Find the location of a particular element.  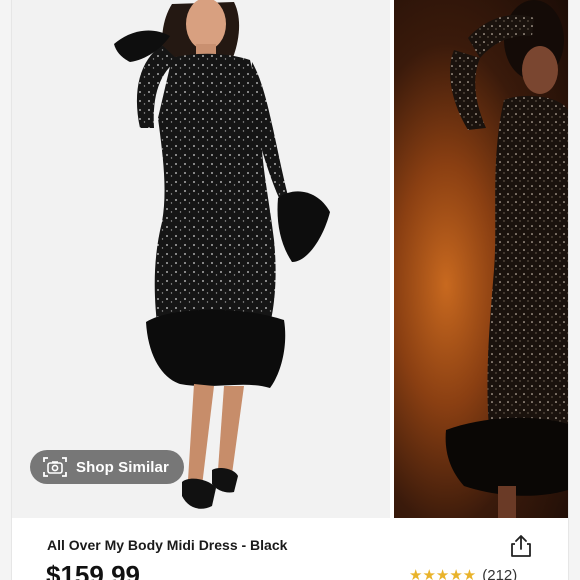

shop-similar-label: Shop Similar is located at coordinates (122, 467).